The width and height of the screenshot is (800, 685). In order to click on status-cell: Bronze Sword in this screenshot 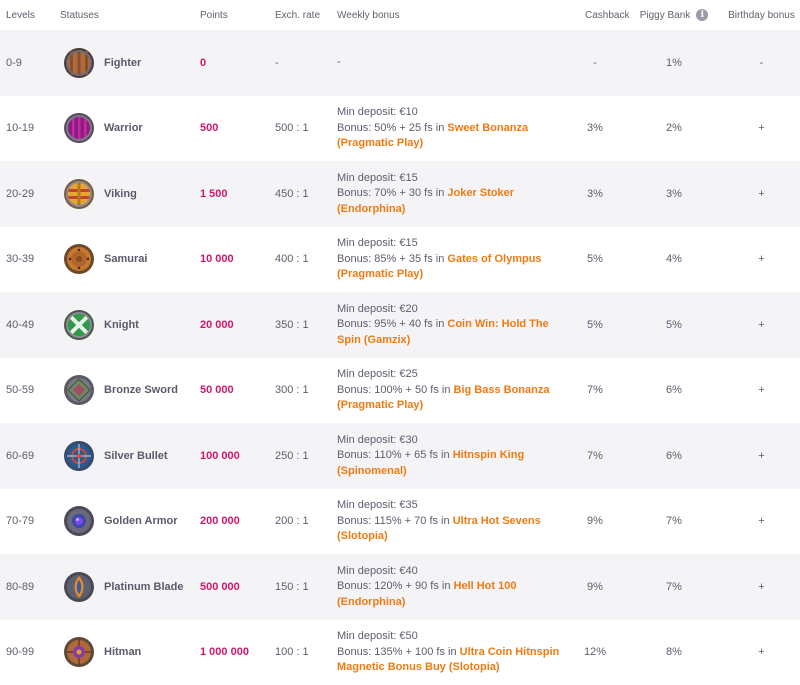, I will do `click(129, 390)`.